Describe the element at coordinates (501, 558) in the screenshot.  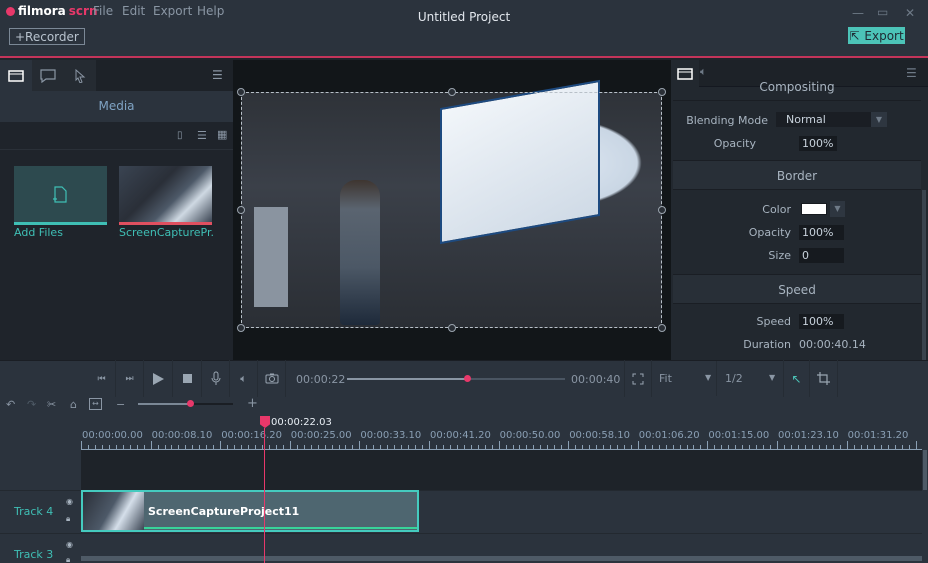
I see `timeline-horizontal-scrollbar` at that location.